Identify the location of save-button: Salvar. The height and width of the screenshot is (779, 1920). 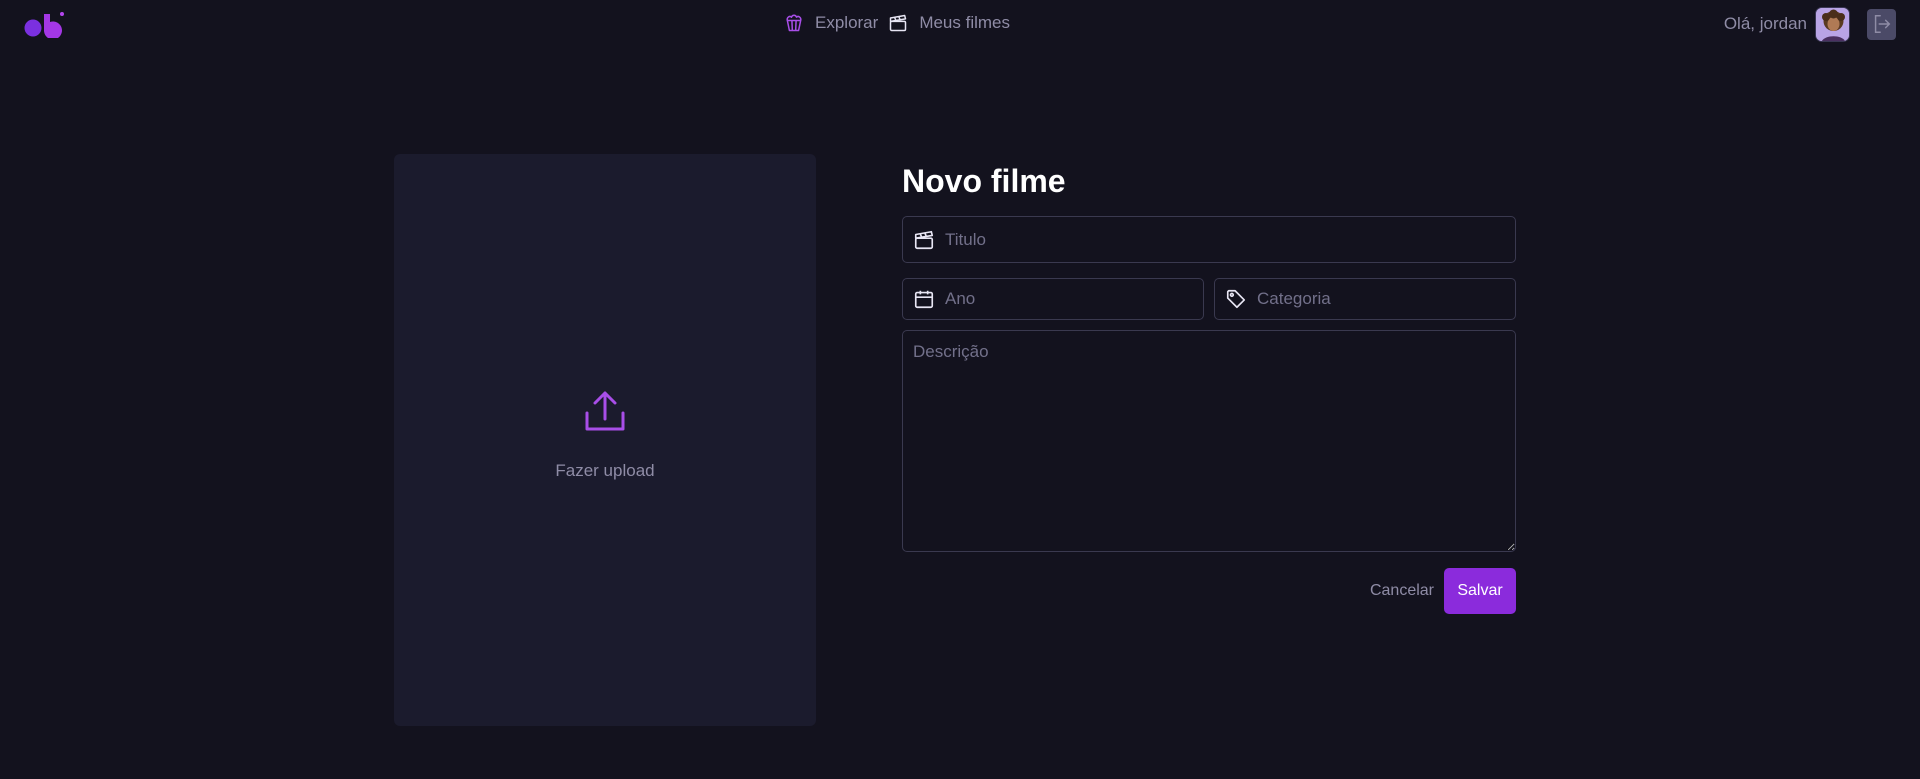
(1480, 591).